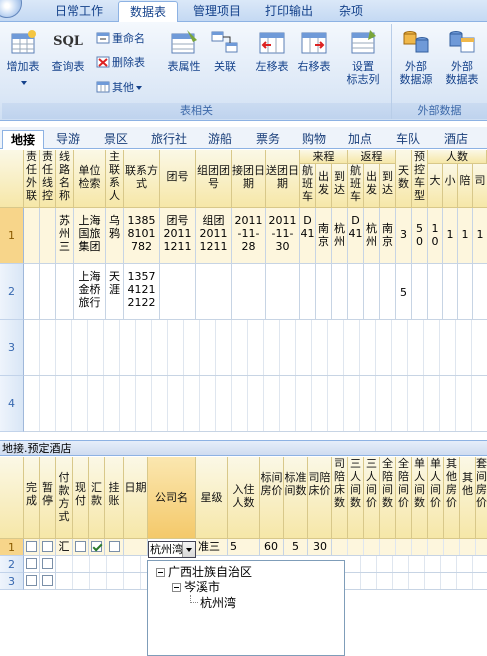 Image resolution: width=487 pixels, height=656 pixels. I want to click on cell-std-count: 5, so click(296, 547).